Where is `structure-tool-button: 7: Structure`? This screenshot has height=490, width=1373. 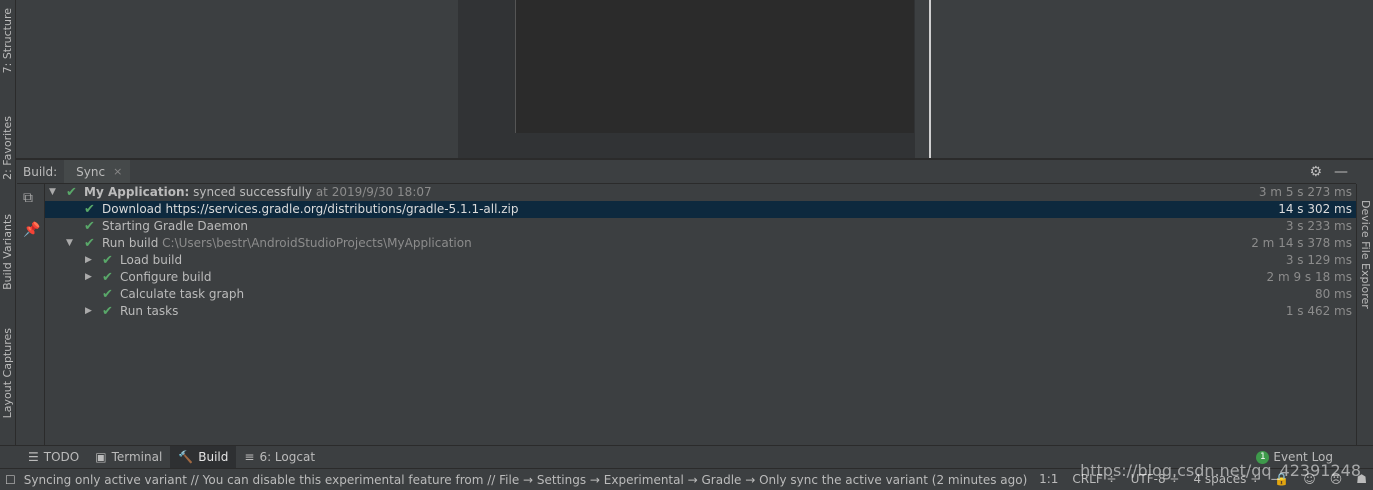 structure-tool-button: 7: Structure is located at coordinates (7, 40).